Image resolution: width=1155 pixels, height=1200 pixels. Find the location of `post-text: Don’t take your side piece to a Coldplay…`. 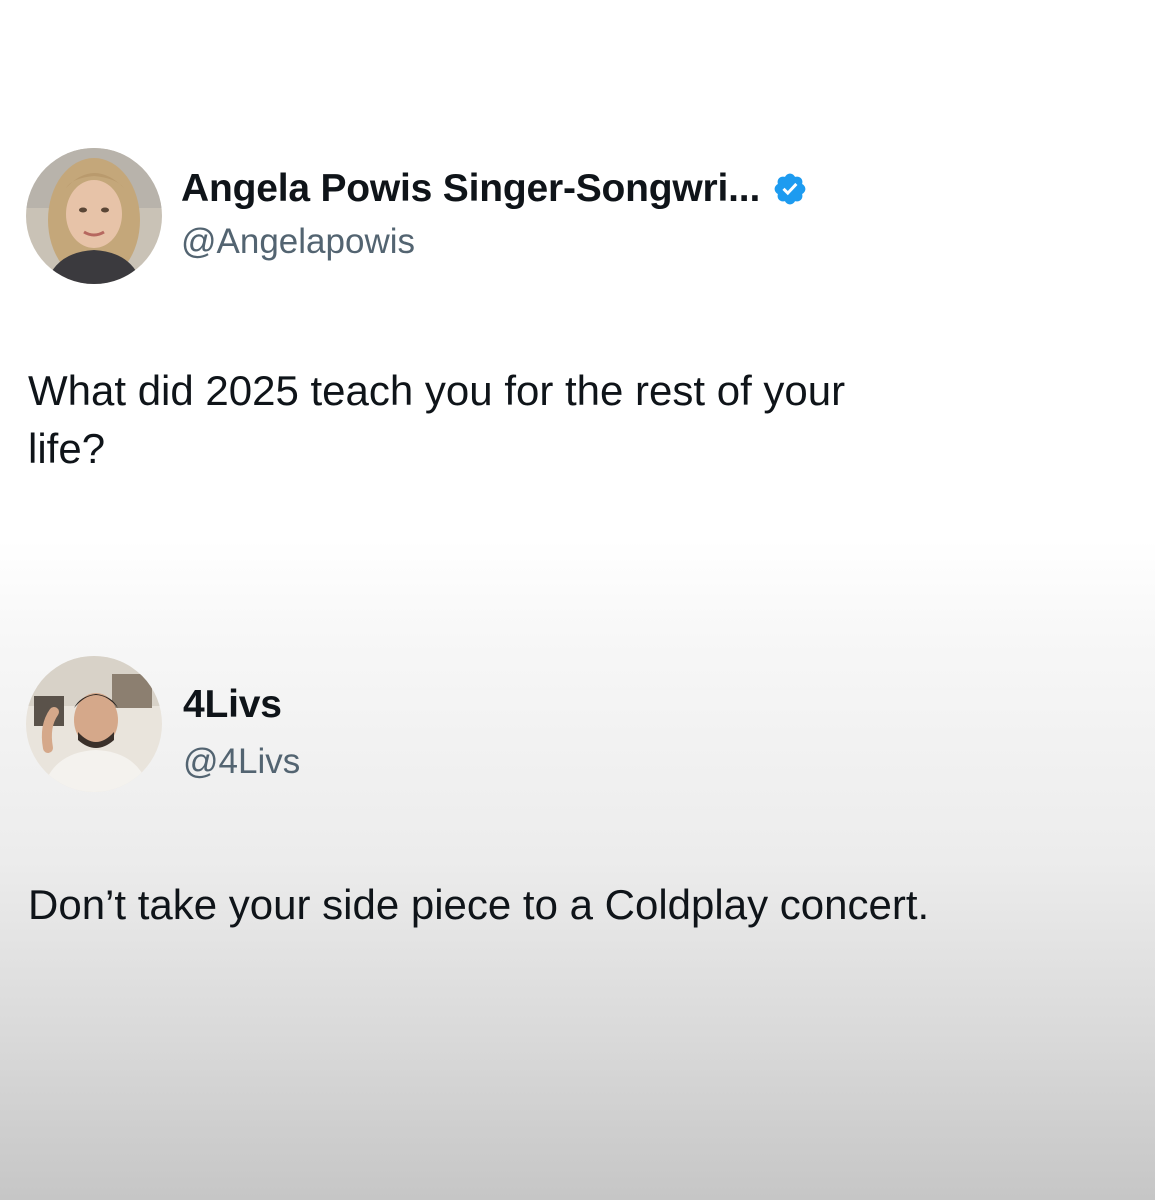

post-text: Don’t take your side piece to a Coldplay… is located at coordinates (479, 904).